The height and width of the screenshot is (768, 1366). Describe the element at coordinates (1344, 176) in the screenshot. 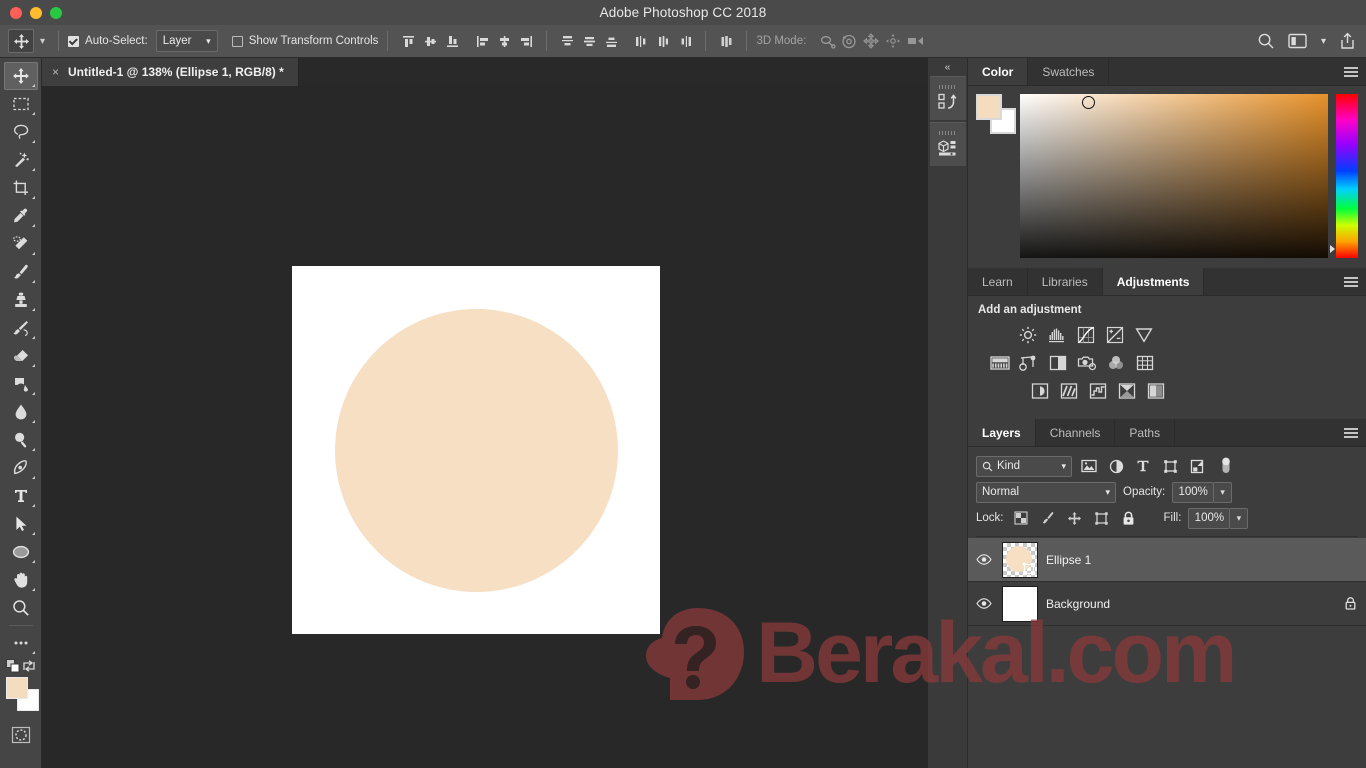

I see `hue-slider` at that location.